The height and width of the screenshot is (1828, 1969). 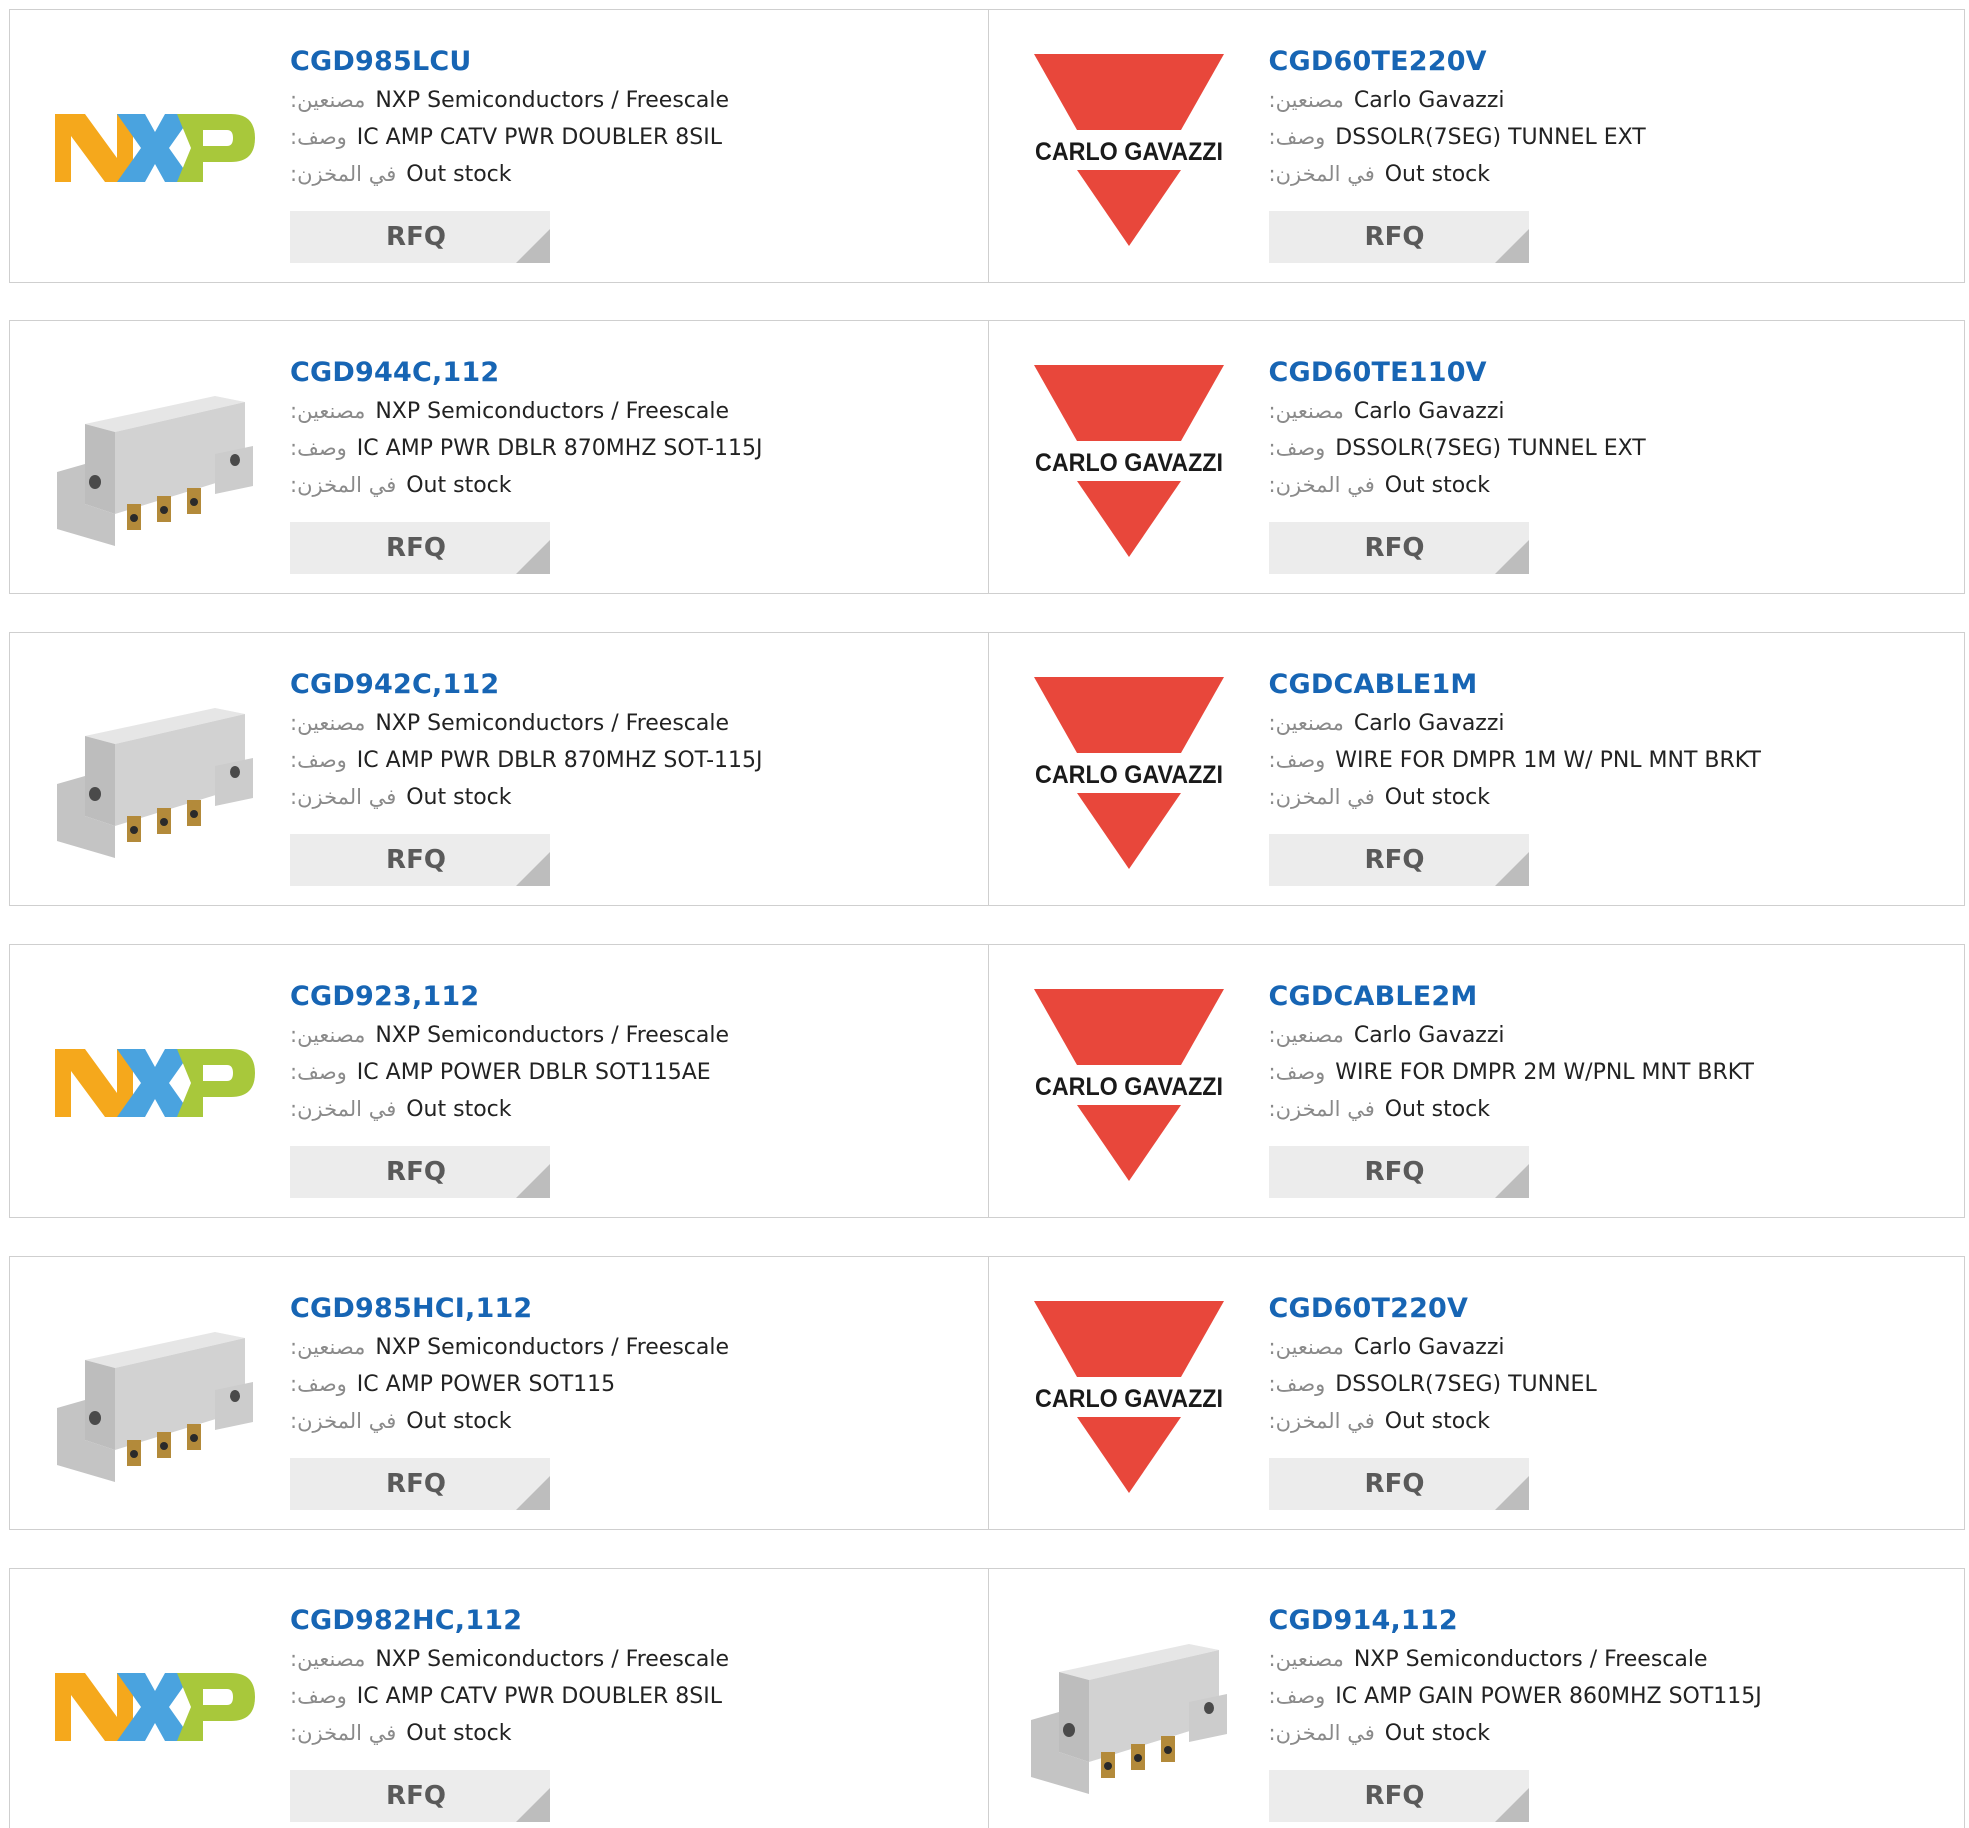 What do you see at coordinates (1599, 1659) in the screenshot?
I see `manufacturer-line: :مصنعين NXP Semiconductors / Freescale` at bounding box center [1599, 1659].